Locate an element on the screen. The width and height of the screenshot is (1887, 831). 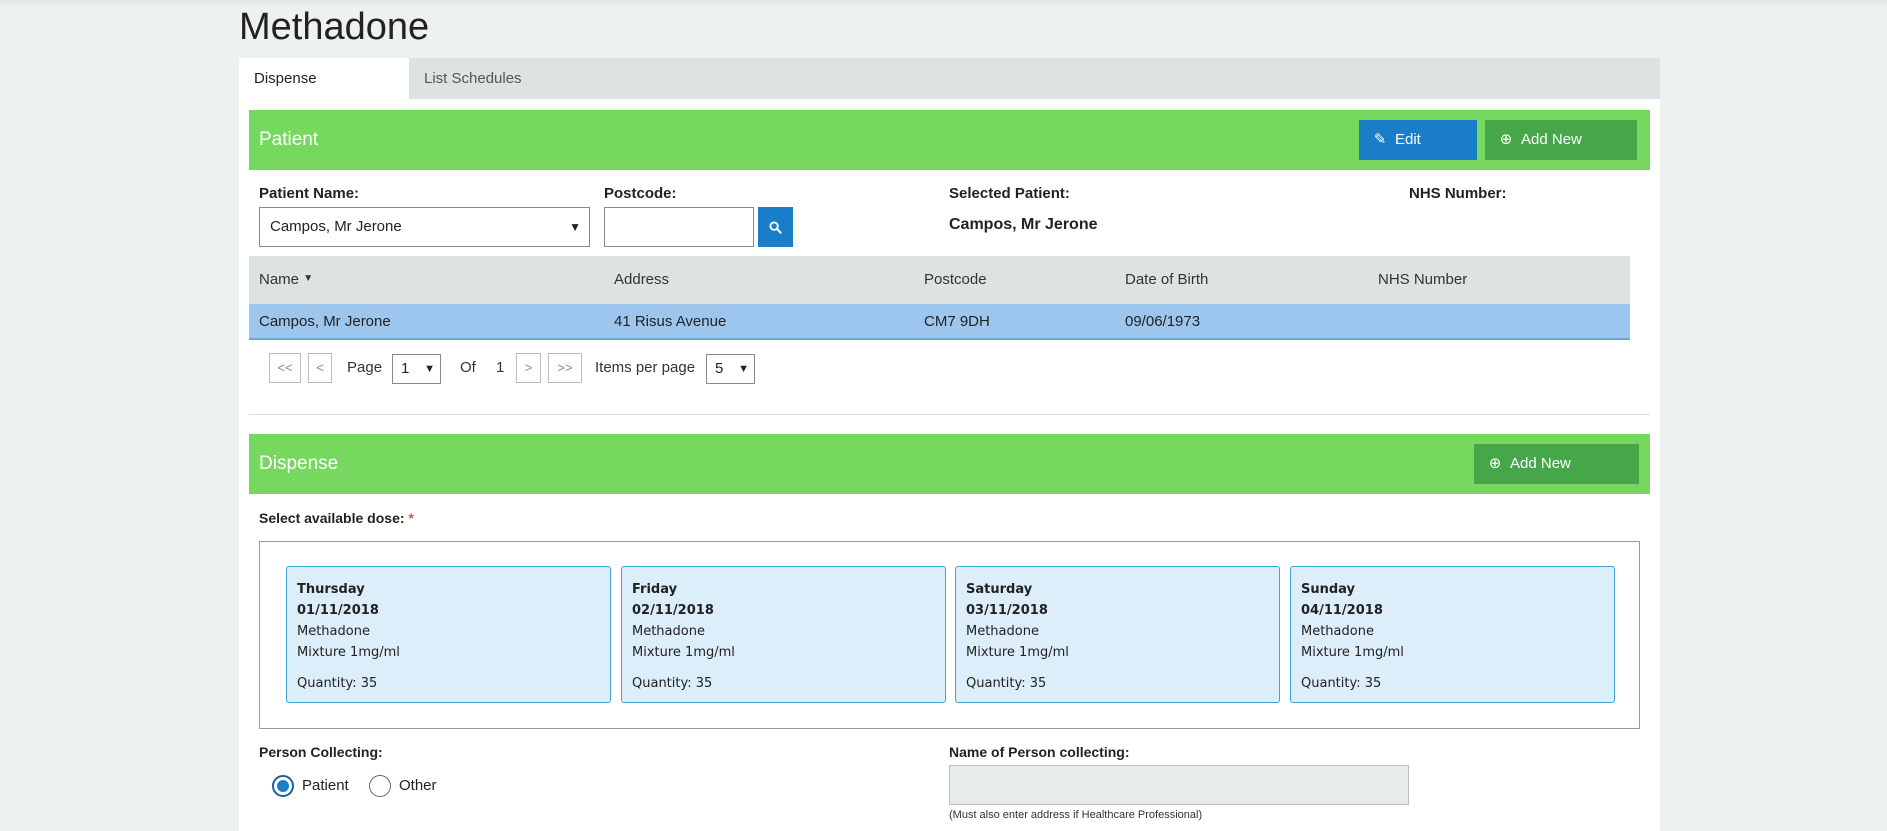
postcode-input is located at coordinates (679, 227).